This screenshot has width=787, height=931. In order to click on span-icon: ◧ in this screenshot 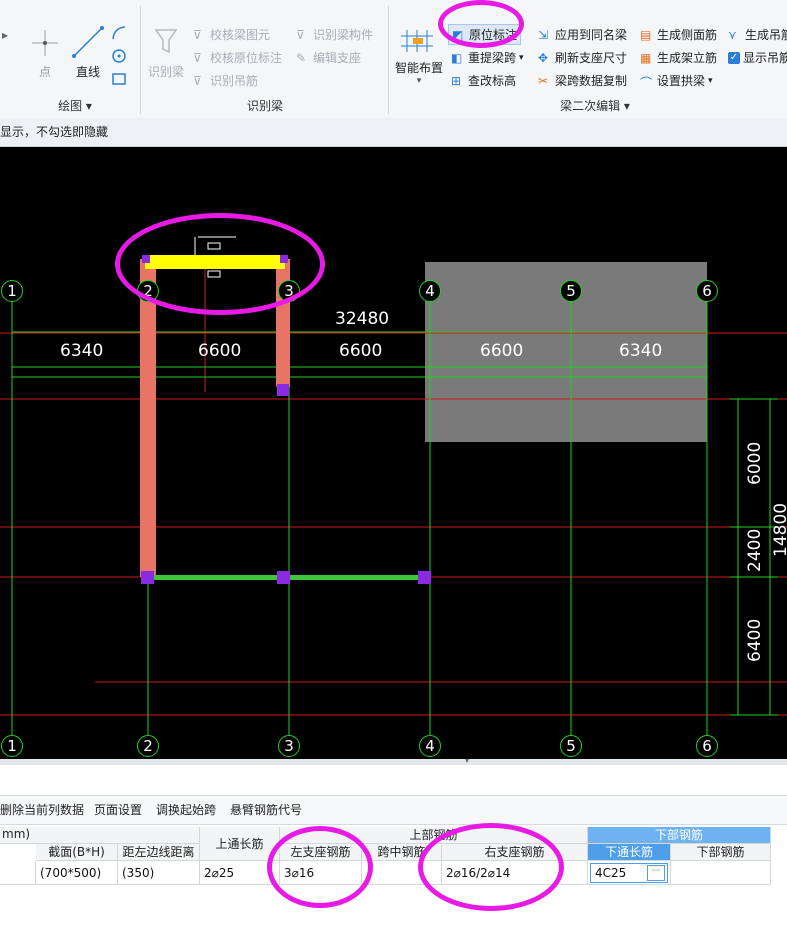, I will do `click(457, 57)`.